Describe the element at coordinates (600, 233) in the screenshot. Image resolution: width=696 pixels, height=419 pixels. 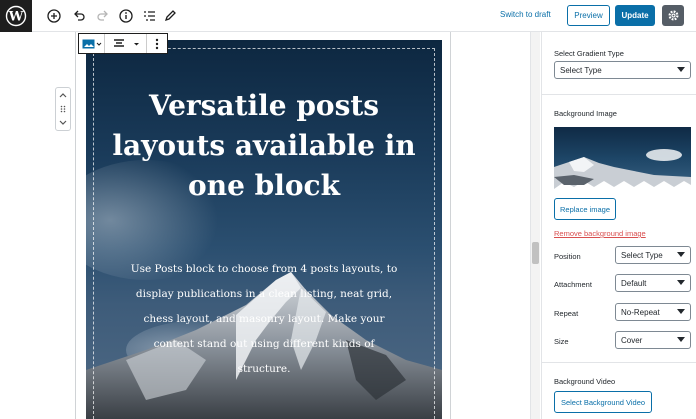
I see `remove-background-image-link: Remove background image` at that location.